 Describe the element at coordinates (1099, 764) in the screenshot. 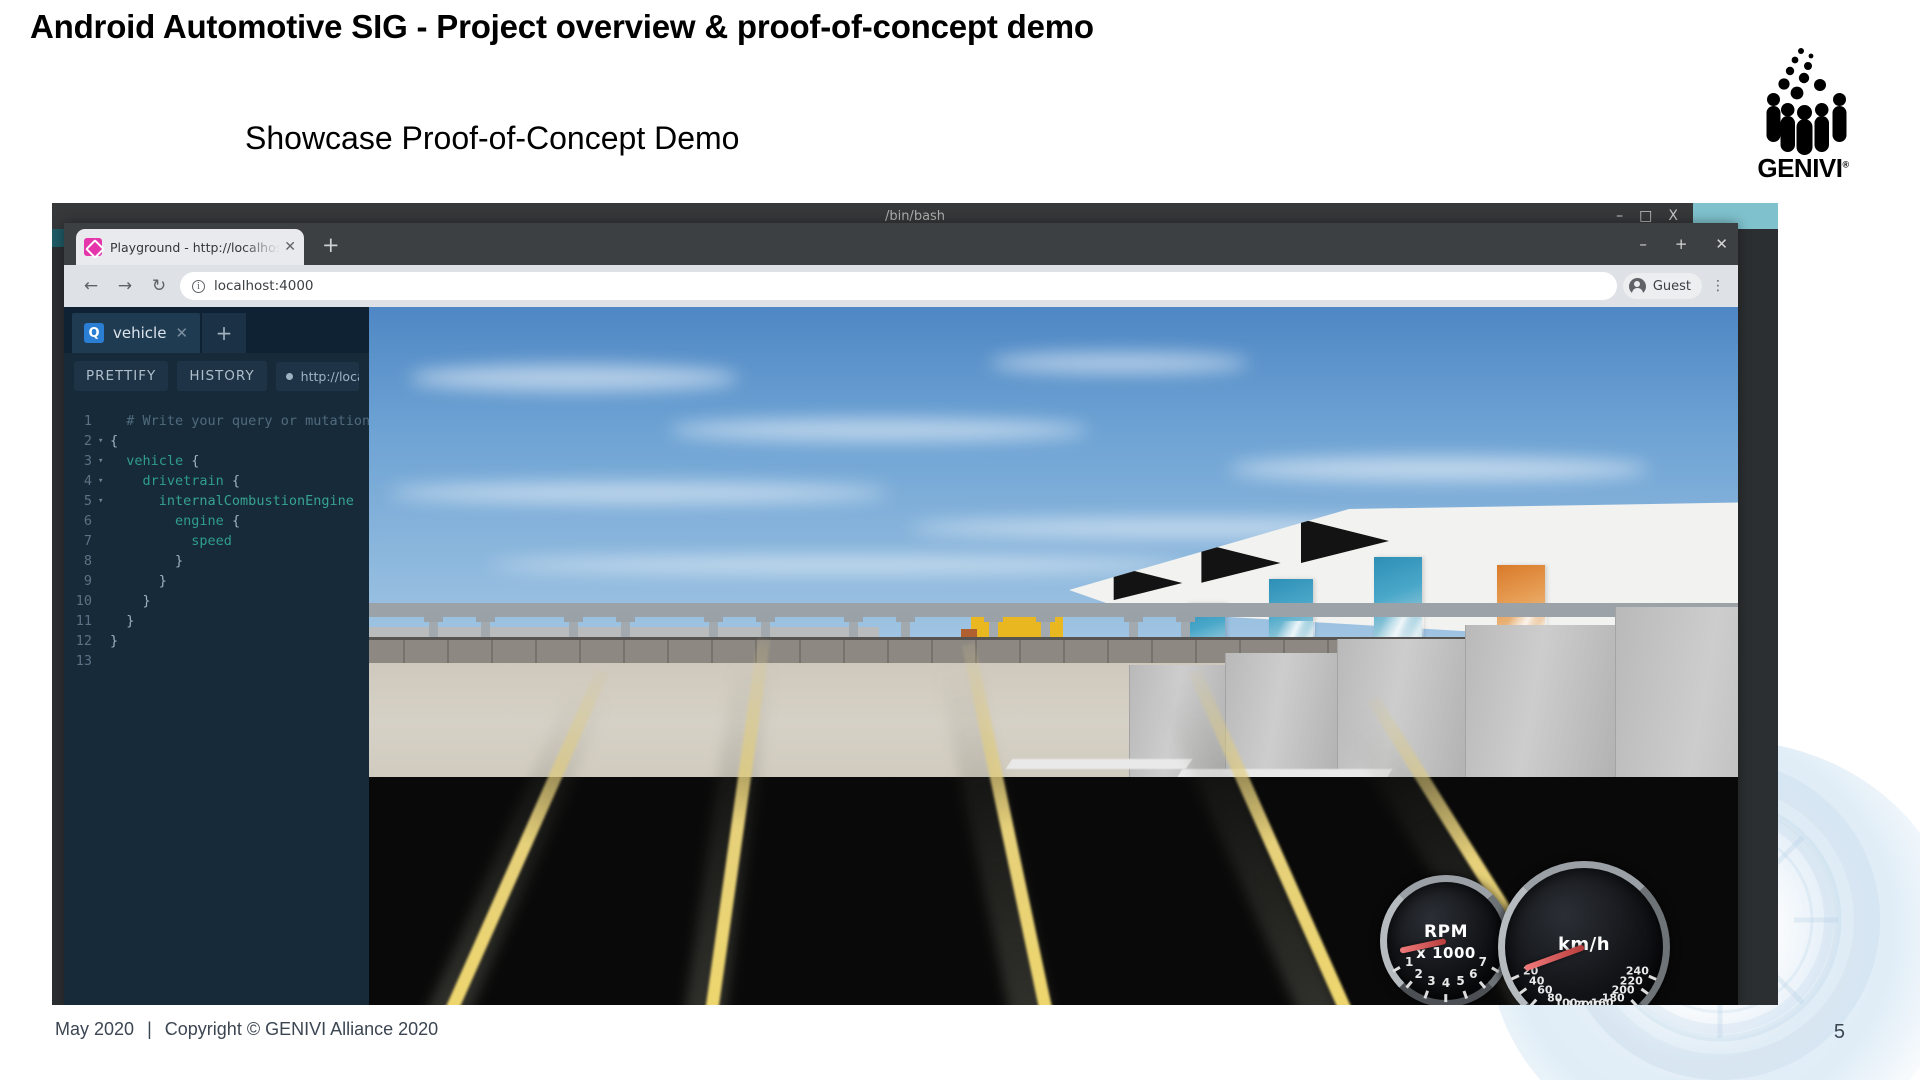

I see `ground-stripe` at that location.